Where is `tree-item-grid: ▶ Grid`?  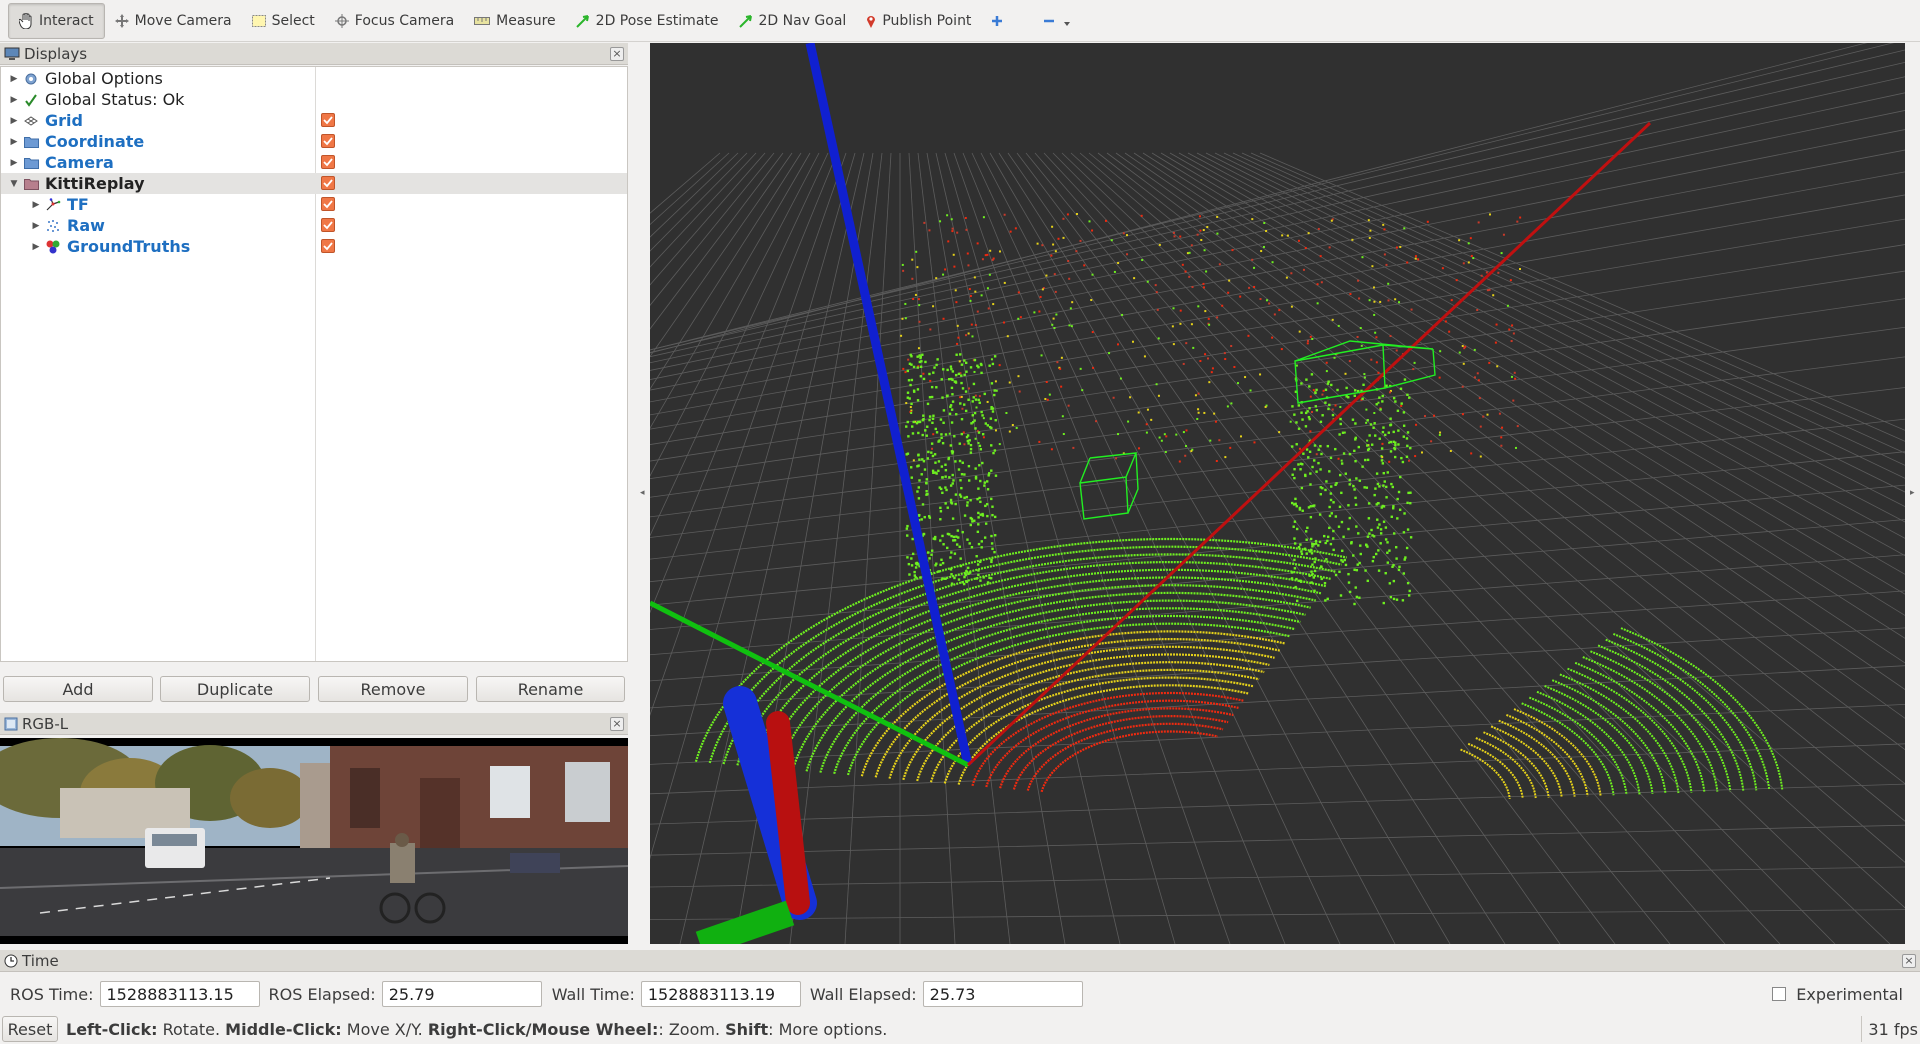
tree-item-grid: ▶ Grid is located at coordinates (314, 120).